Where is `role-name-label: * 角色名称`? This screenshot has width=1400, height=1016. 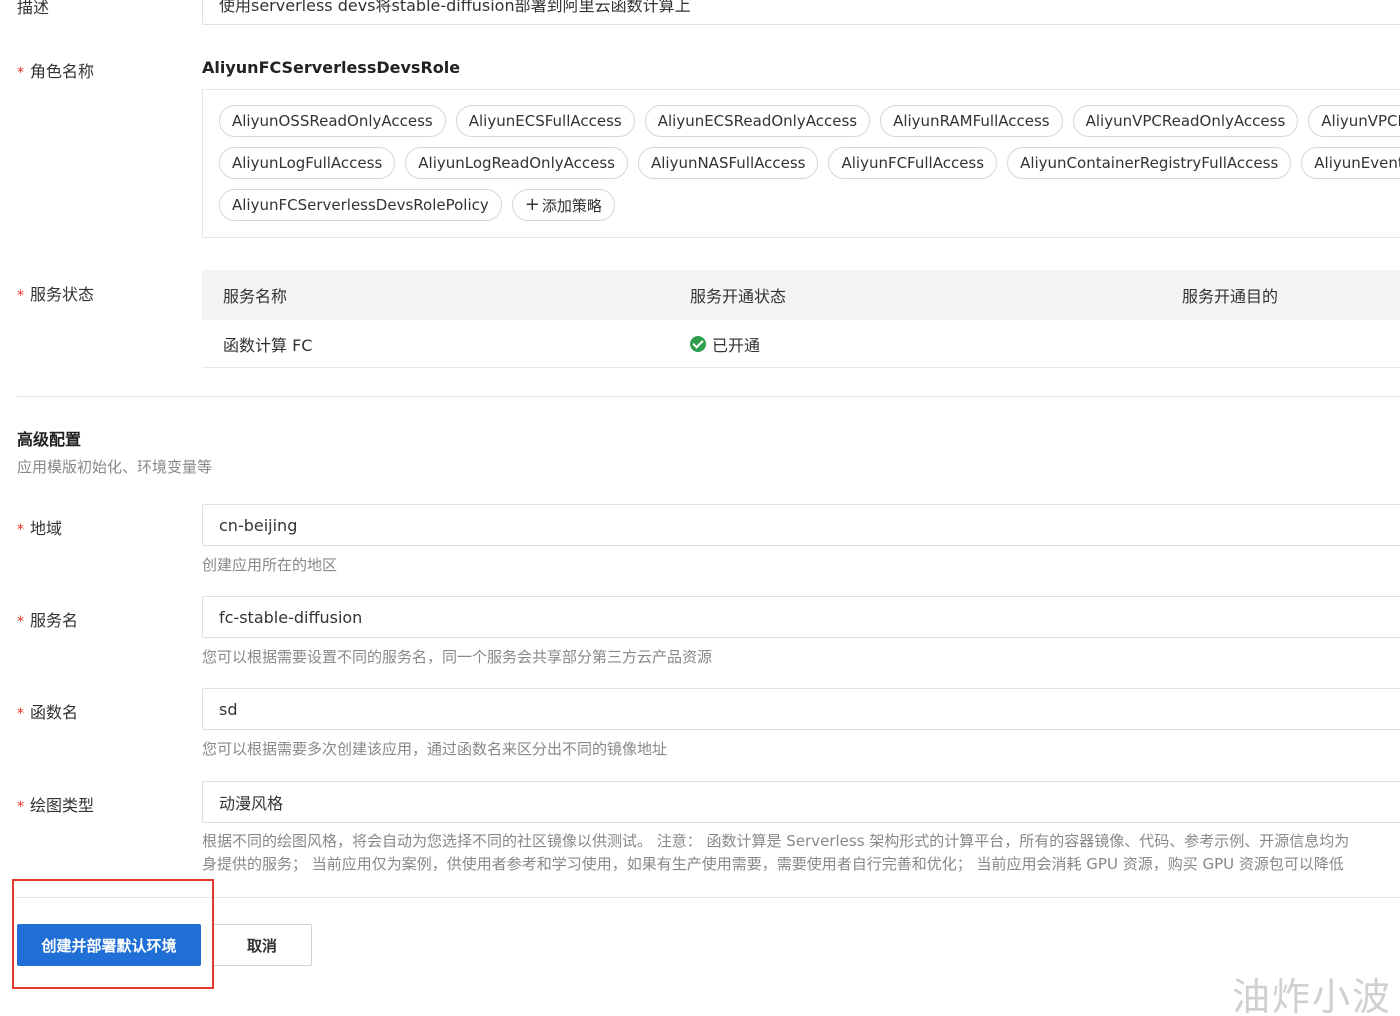 role-name-label: * 角色名称 is located at coordinates (56, 71).